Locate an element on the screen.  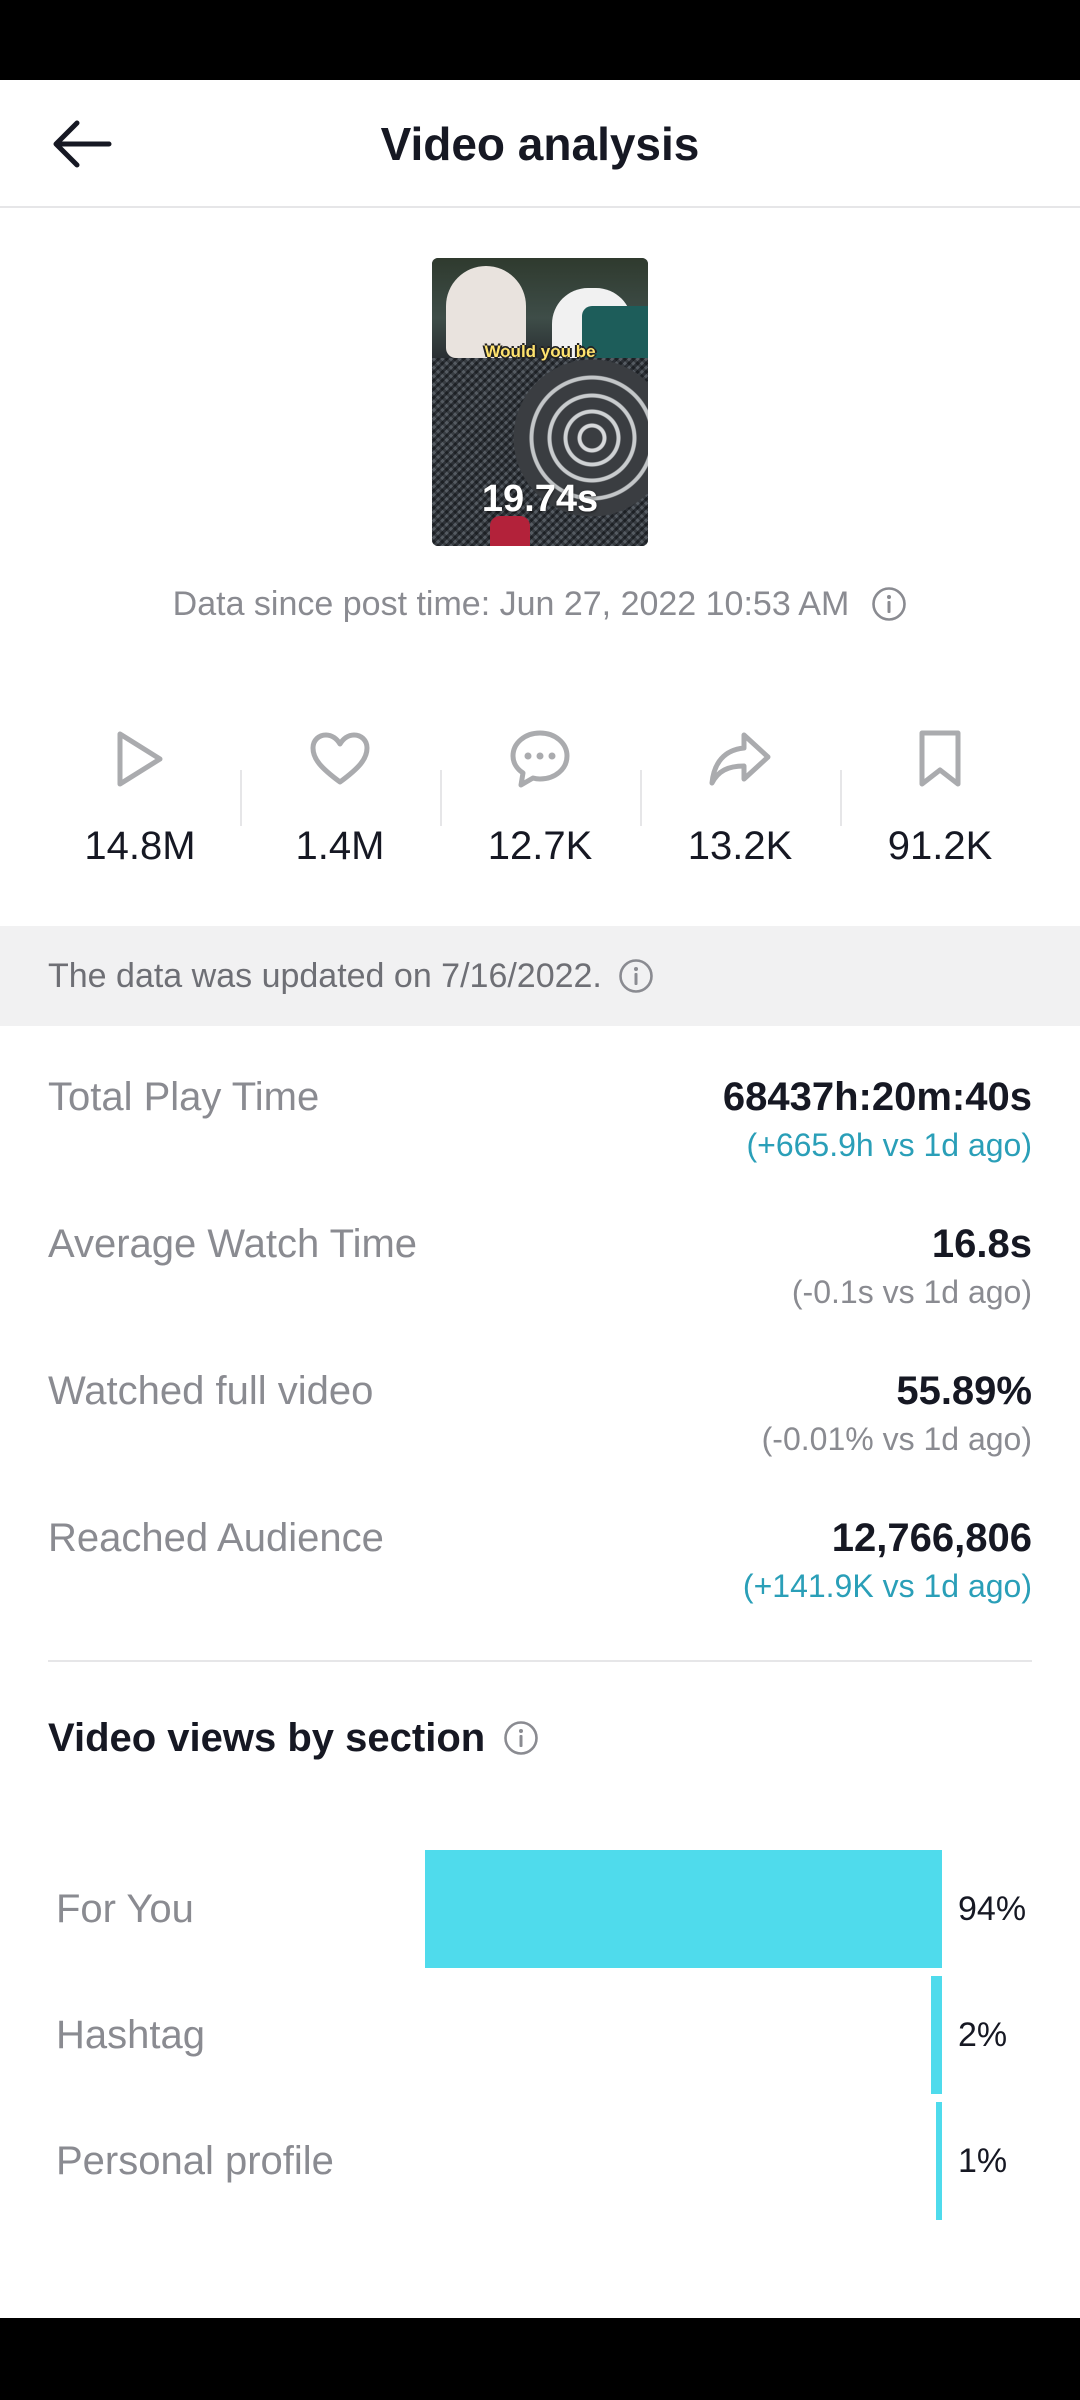
bar-row: Personal profile 1% is located at coordinates (540, 2161).